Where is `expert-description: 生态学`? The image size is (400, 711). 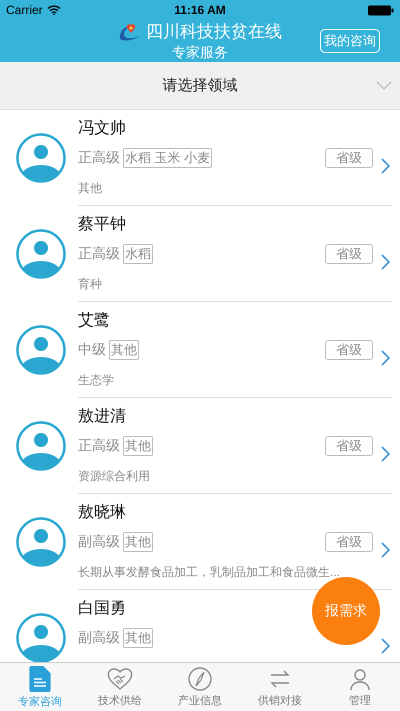 expert-description: 生态学 is located at coordinates (96, 380).